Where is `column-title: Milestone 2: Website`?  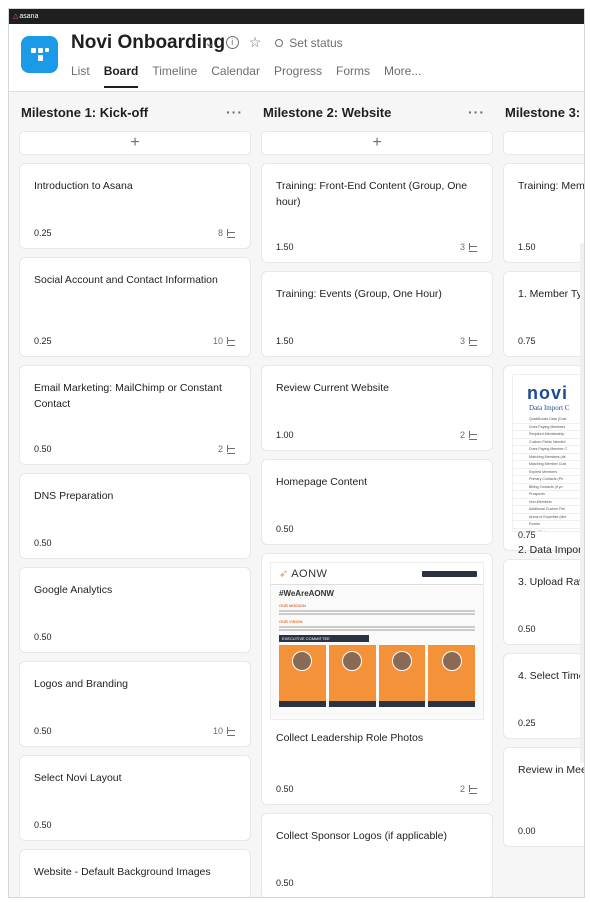
column-title: Milestone 2: Website is located at coordinates (327, 112).